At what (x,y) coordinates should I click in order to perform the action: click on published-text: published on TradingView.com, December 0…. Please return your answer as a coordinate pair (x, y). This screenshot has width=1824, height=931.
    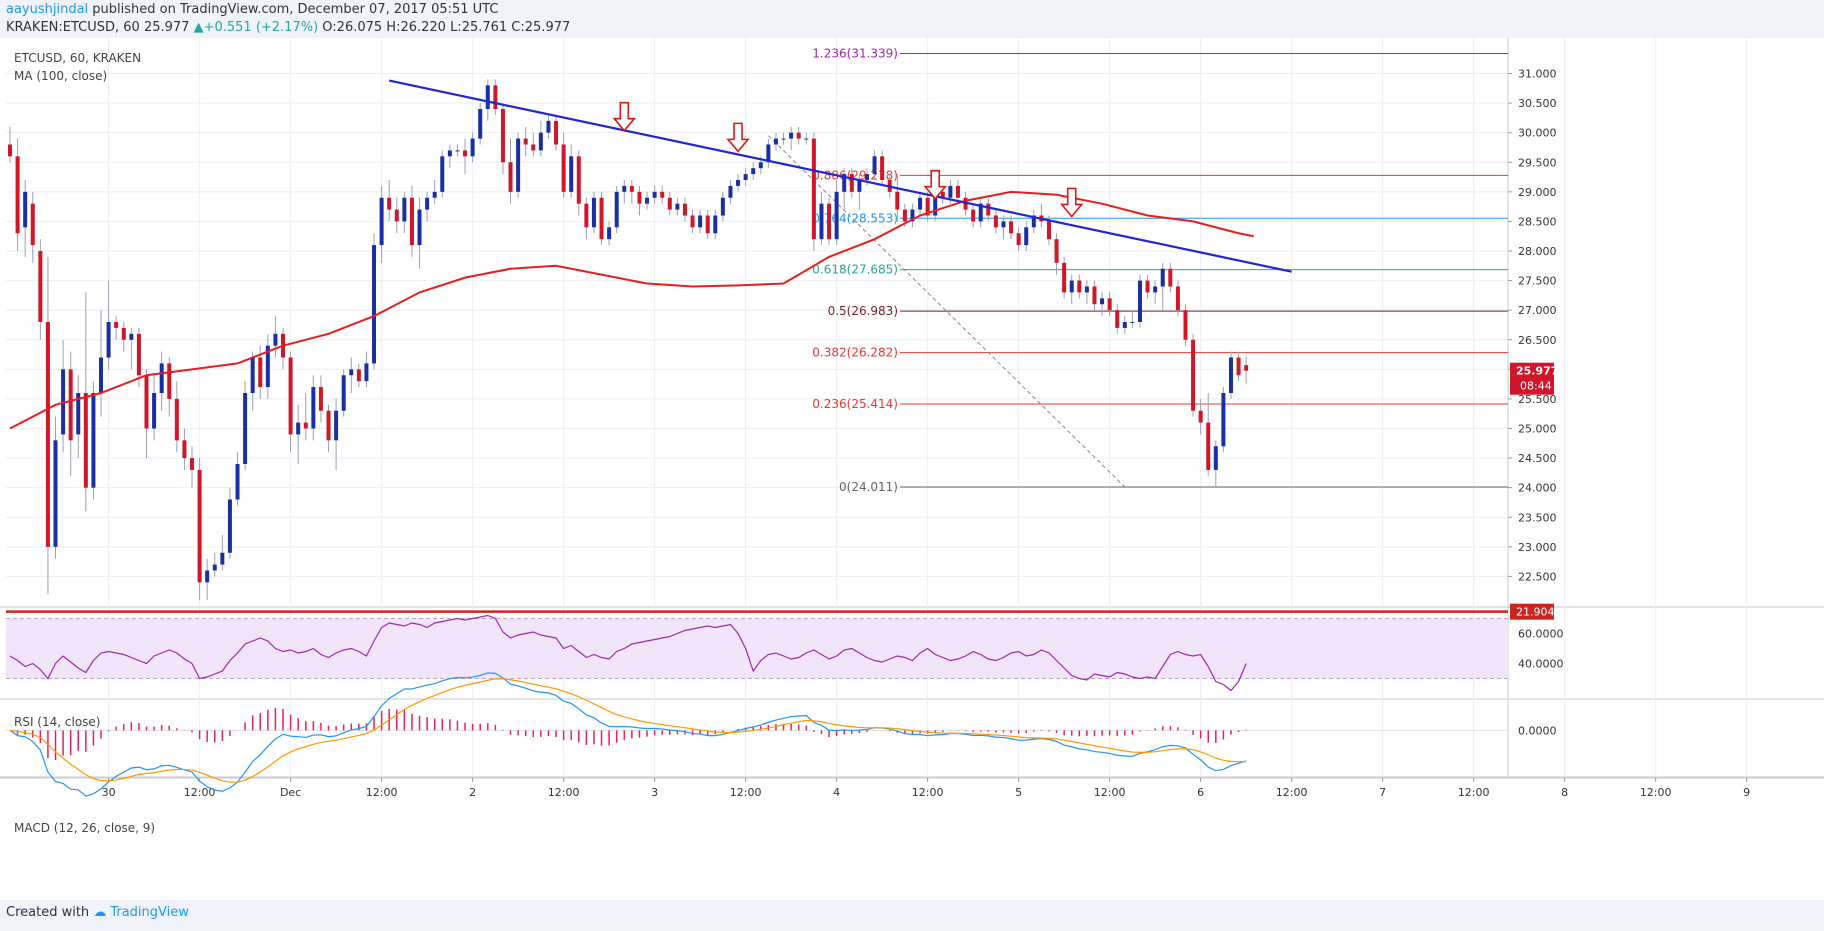
    Looking at the image, I should click on (293, 9).